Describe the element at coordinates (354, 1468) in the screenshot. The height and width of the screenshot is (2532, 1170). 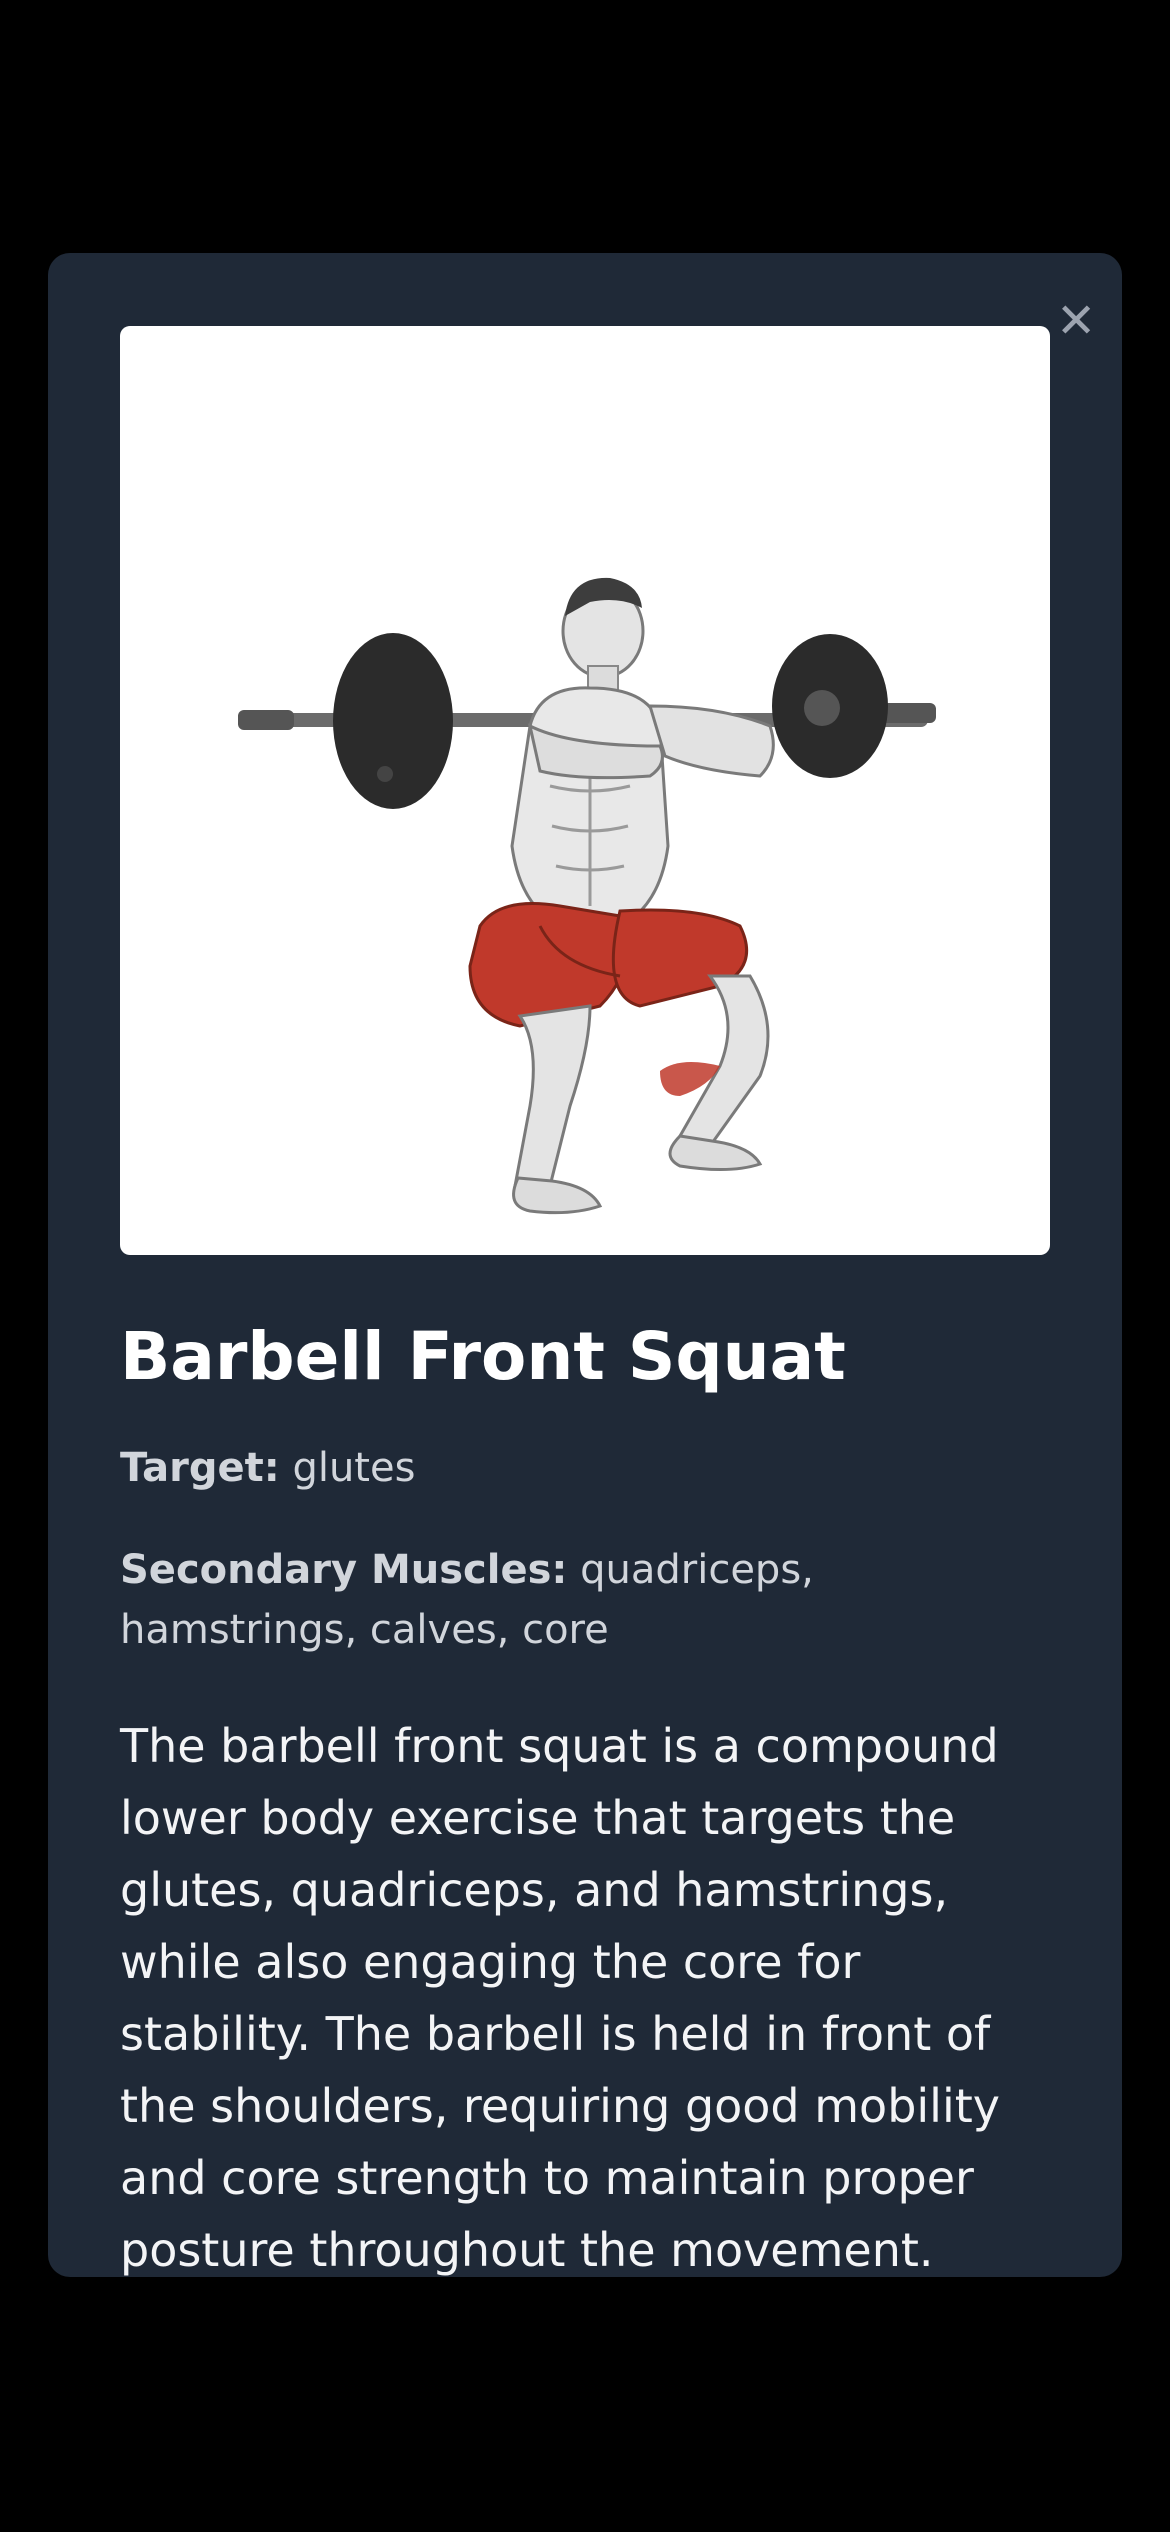
I see `target-value: glutes` at that location.